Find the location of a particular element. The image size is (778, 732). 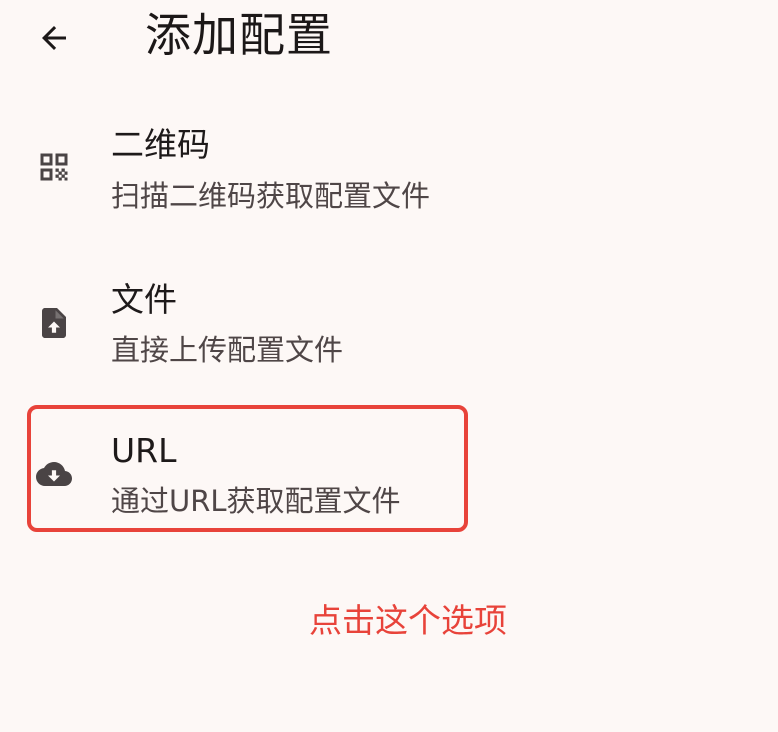

arrow-back-icon is located at coordinates (54, 38).